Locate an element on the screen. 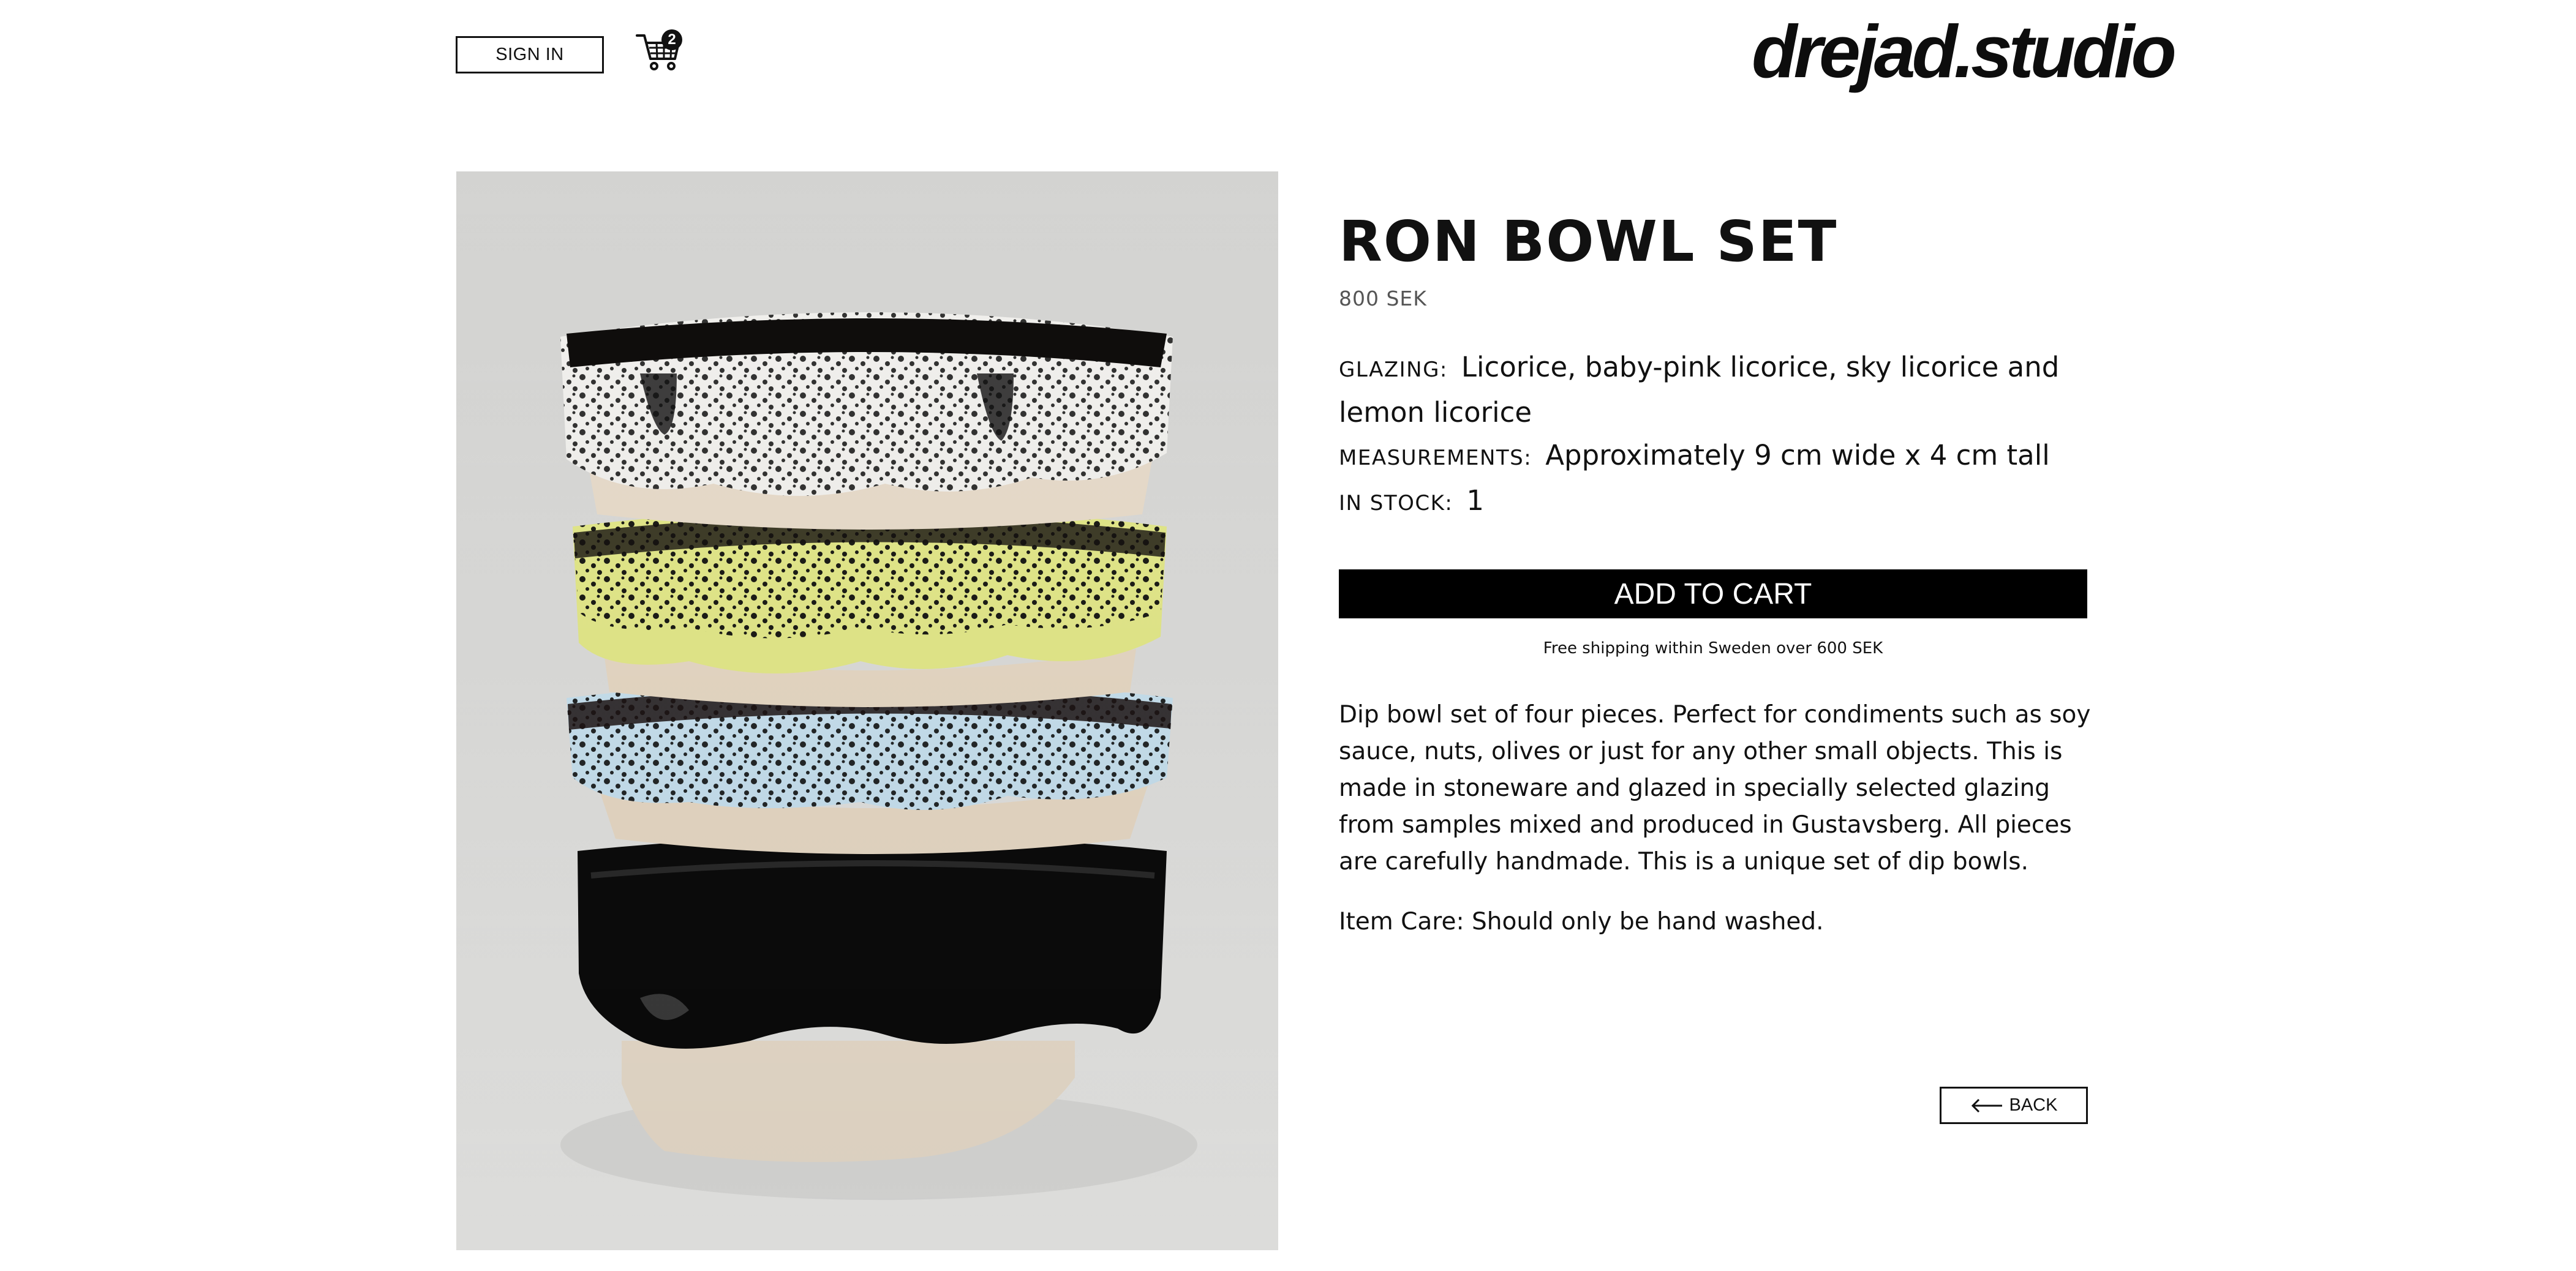 The width and height of the screenshot is (2576, 1271). measurements-value: Approximately 9 cm wide x 4 cm tall is located at coordinates (1797, 455).